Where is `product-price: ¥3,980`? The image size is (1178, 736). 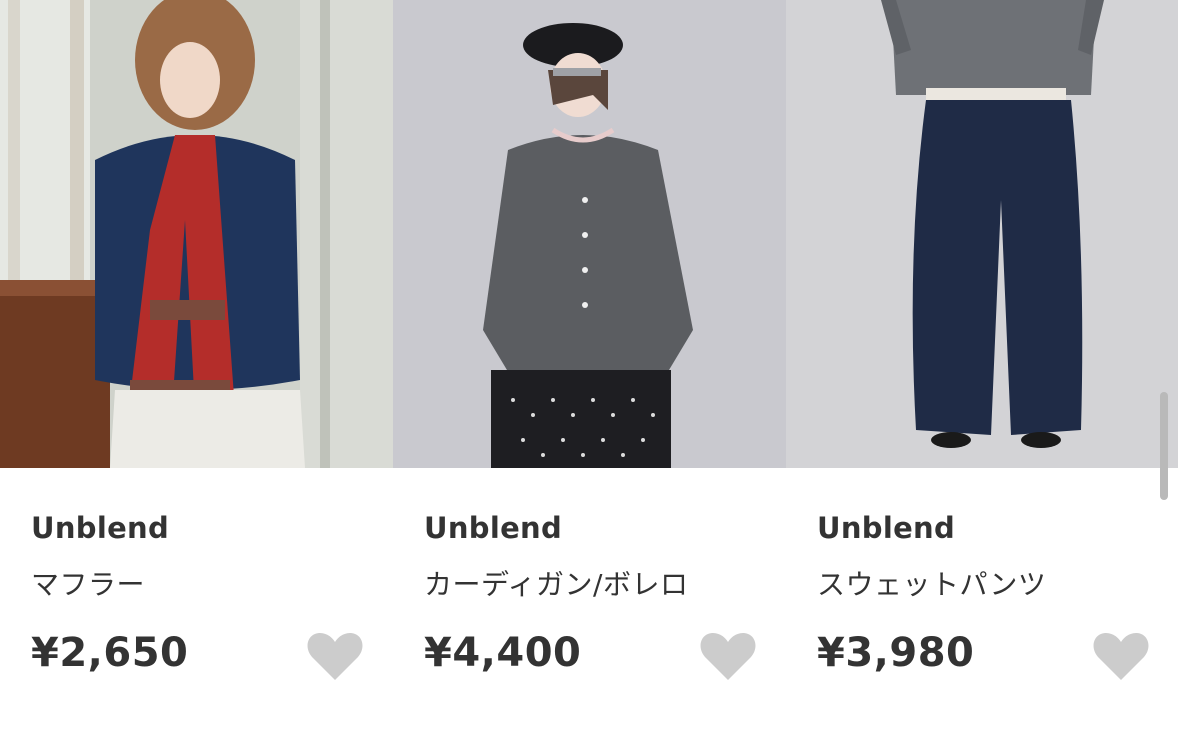 product-price: ¥3,980 is located at coordinates (896, 653).